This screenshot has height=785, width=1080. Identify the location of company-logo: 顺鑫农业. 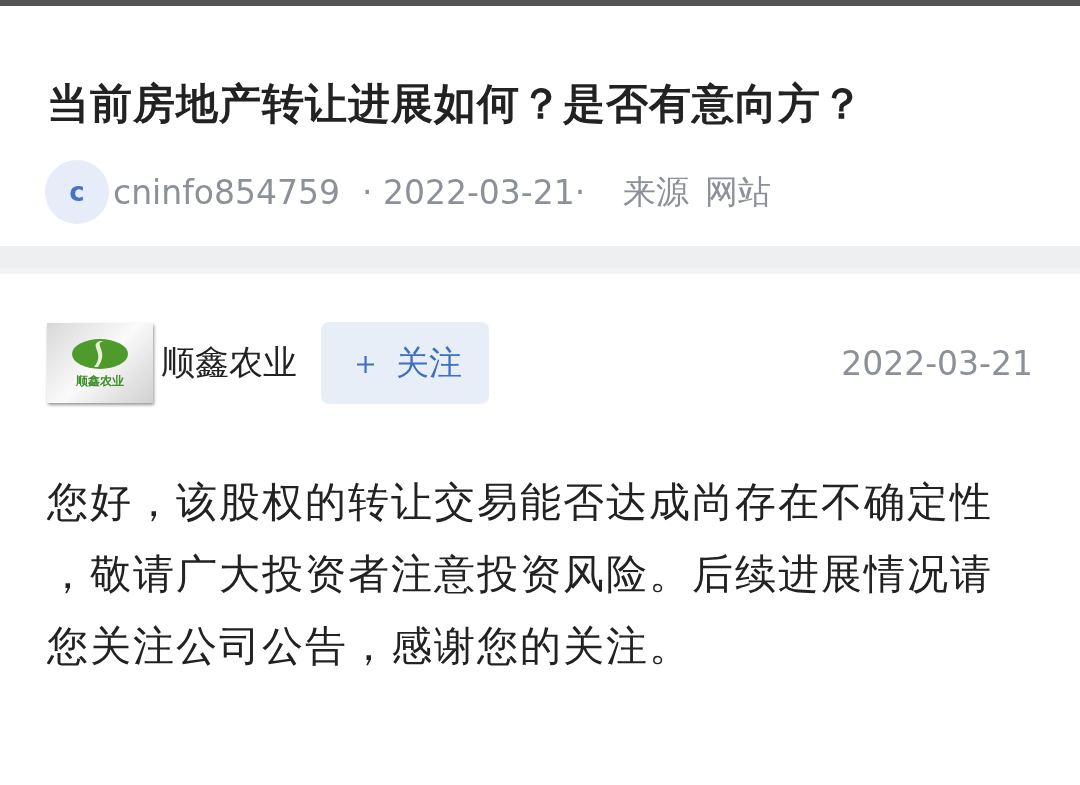
(100, 363).